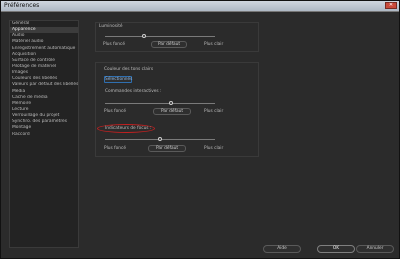 The image size is (400, 259). What do you see at coordinates (167, 148) in the screenshot?
I see `focus-default-button: Par défaut` at bounding box center [167, 148].